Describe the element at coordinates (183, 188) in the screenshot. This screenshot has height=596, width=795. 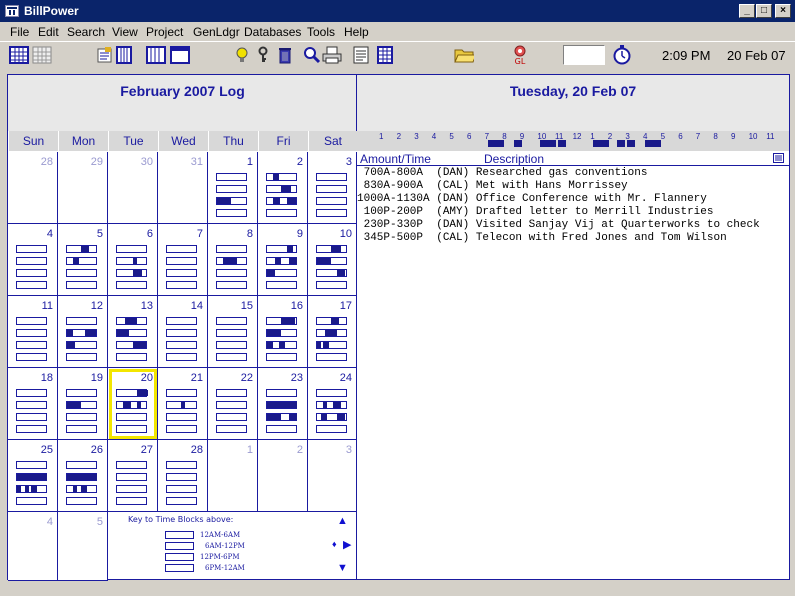
I see `day-cell: 31` at that location.